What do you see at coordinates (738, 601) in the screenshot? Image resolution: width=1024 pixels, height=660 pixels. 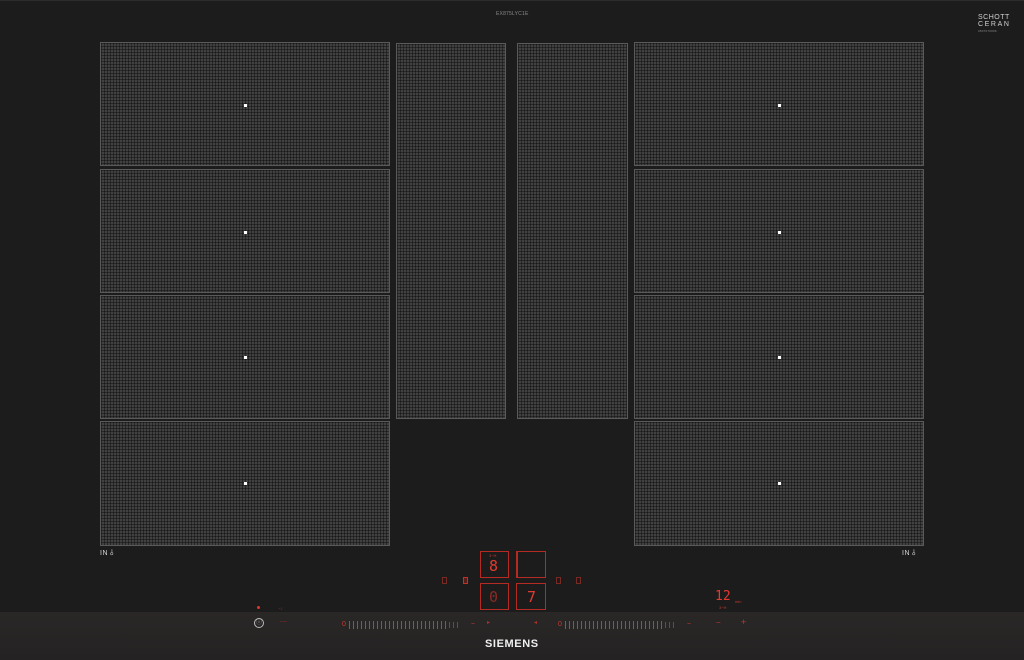 I see `timer-unit: min` at bounding box center [738, 601].